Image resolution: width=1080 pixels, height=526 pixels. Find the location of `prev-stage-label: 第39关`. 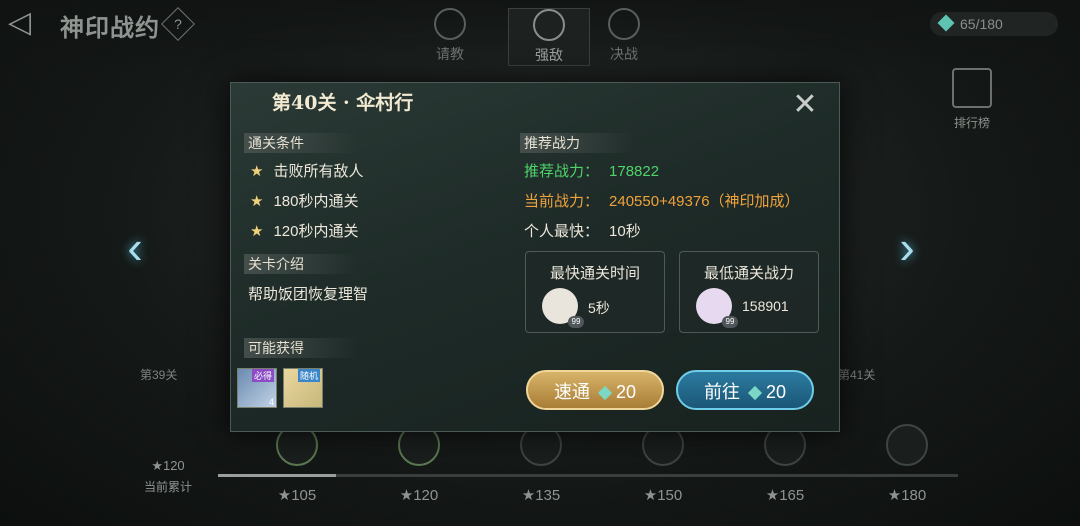

prev-stage-label: 第39关 is located at coordinates (159, 375).